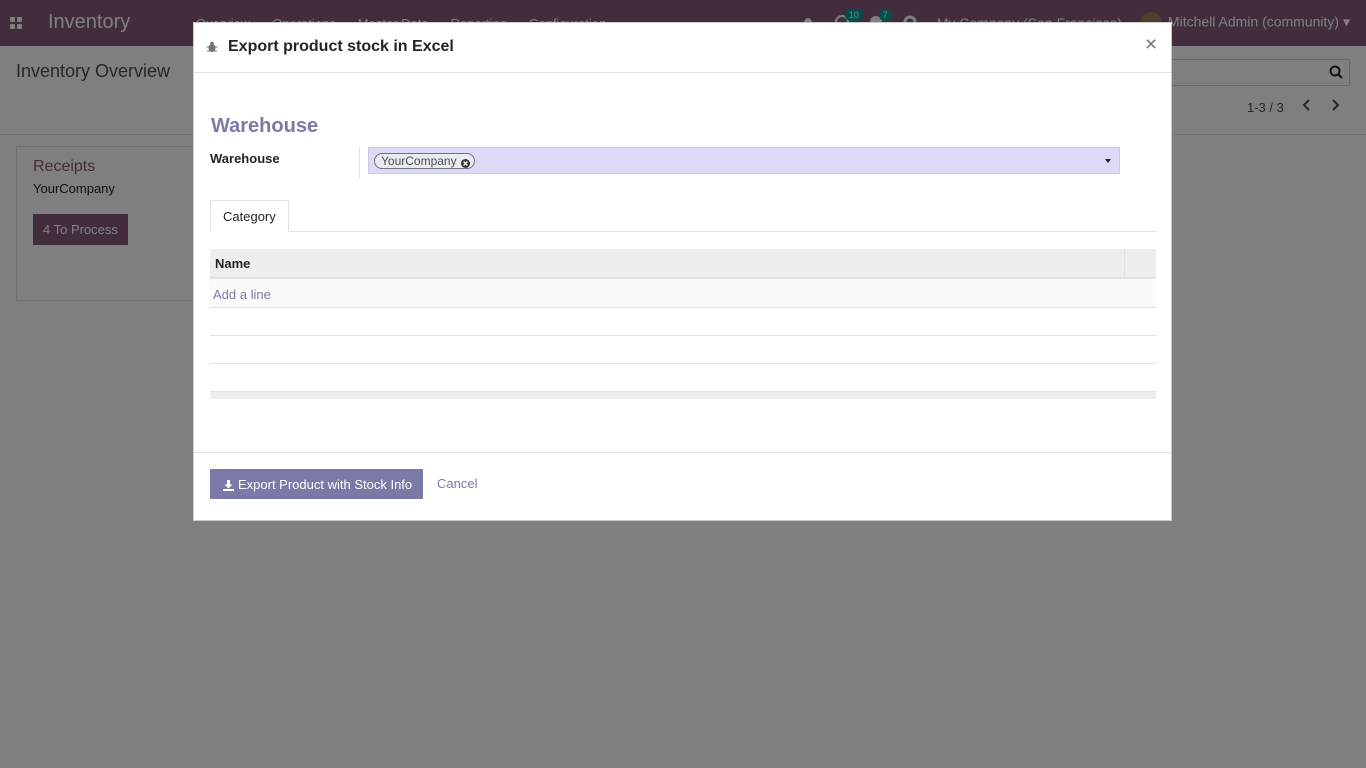 The image size is (1366, 768). I want to click on add-line-row: Add a line, so click(683, 293).